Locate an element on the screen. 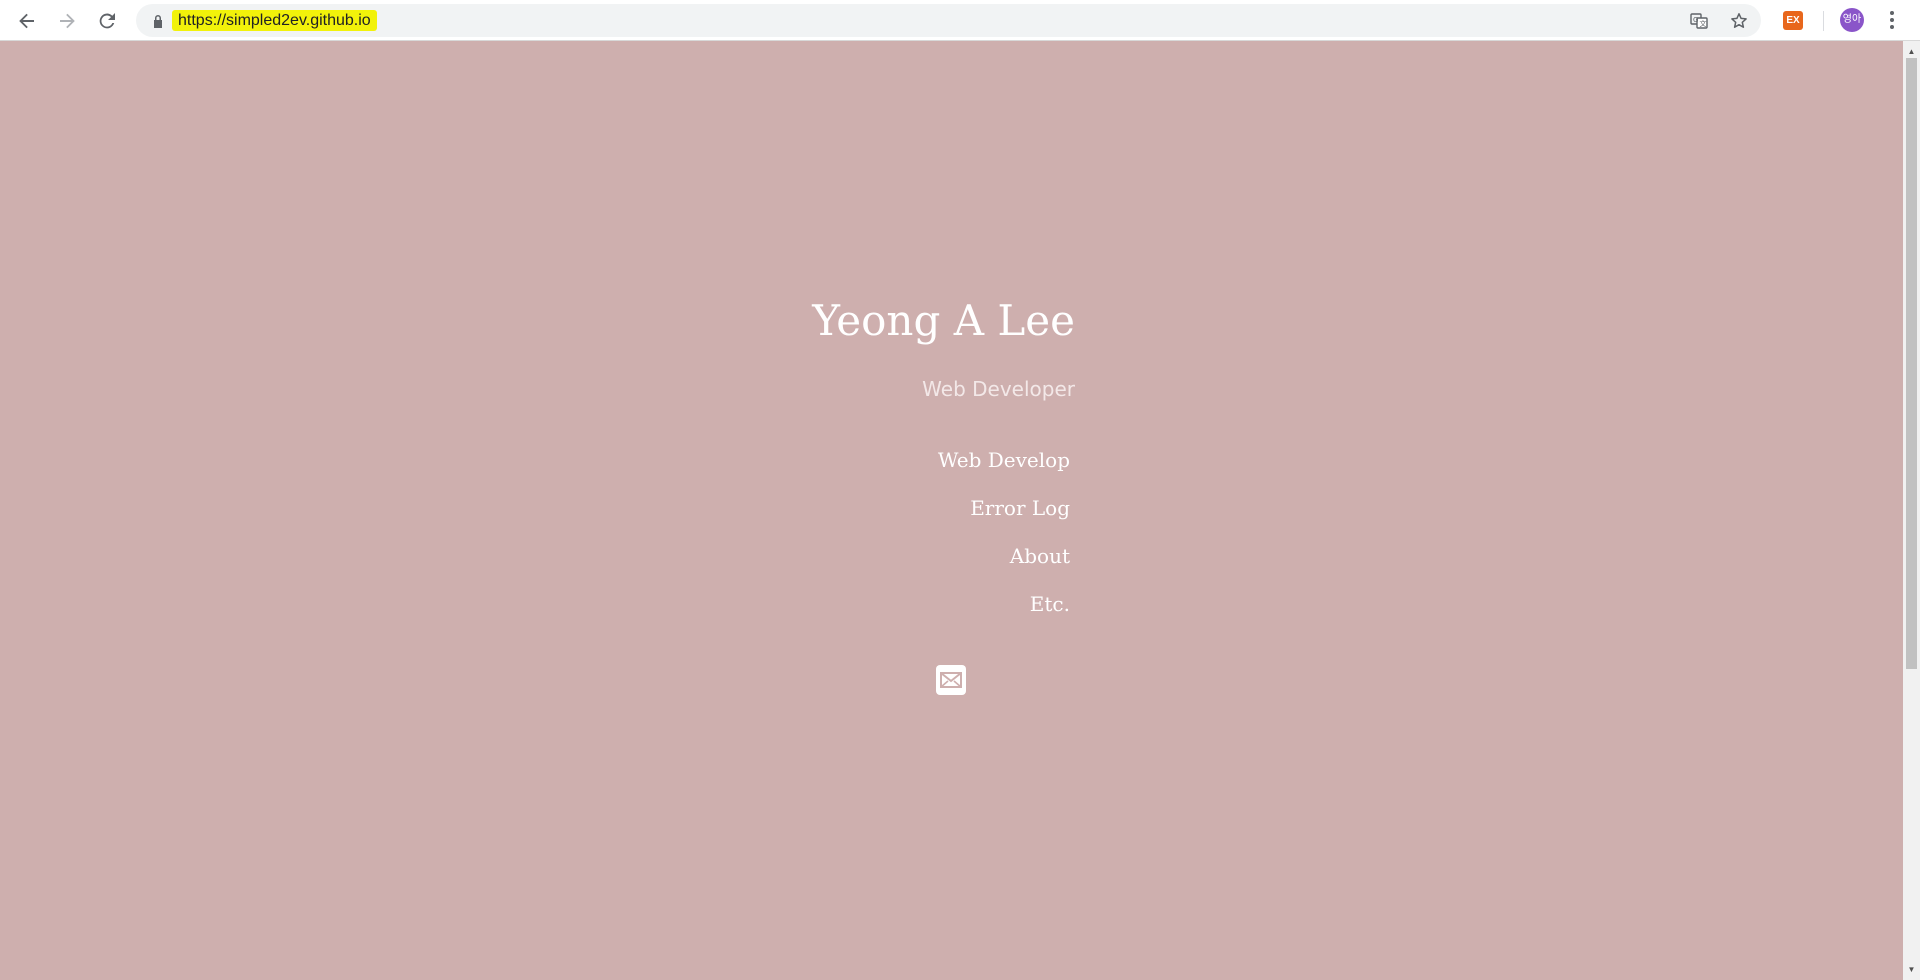 This screenshot has height=980, width=1920. reload-button is located at coordinates (107, 21).